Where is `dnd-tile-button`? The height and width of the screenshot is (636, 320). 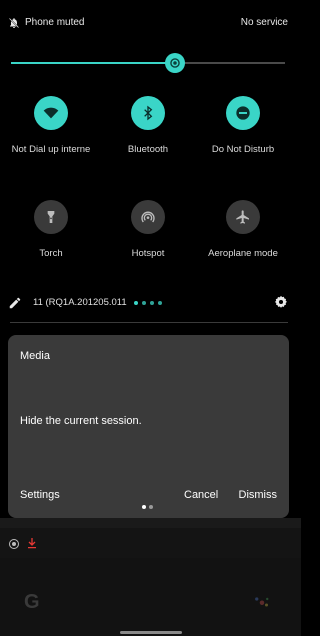 dnd-tile-button is located at coordinates (243, 113).